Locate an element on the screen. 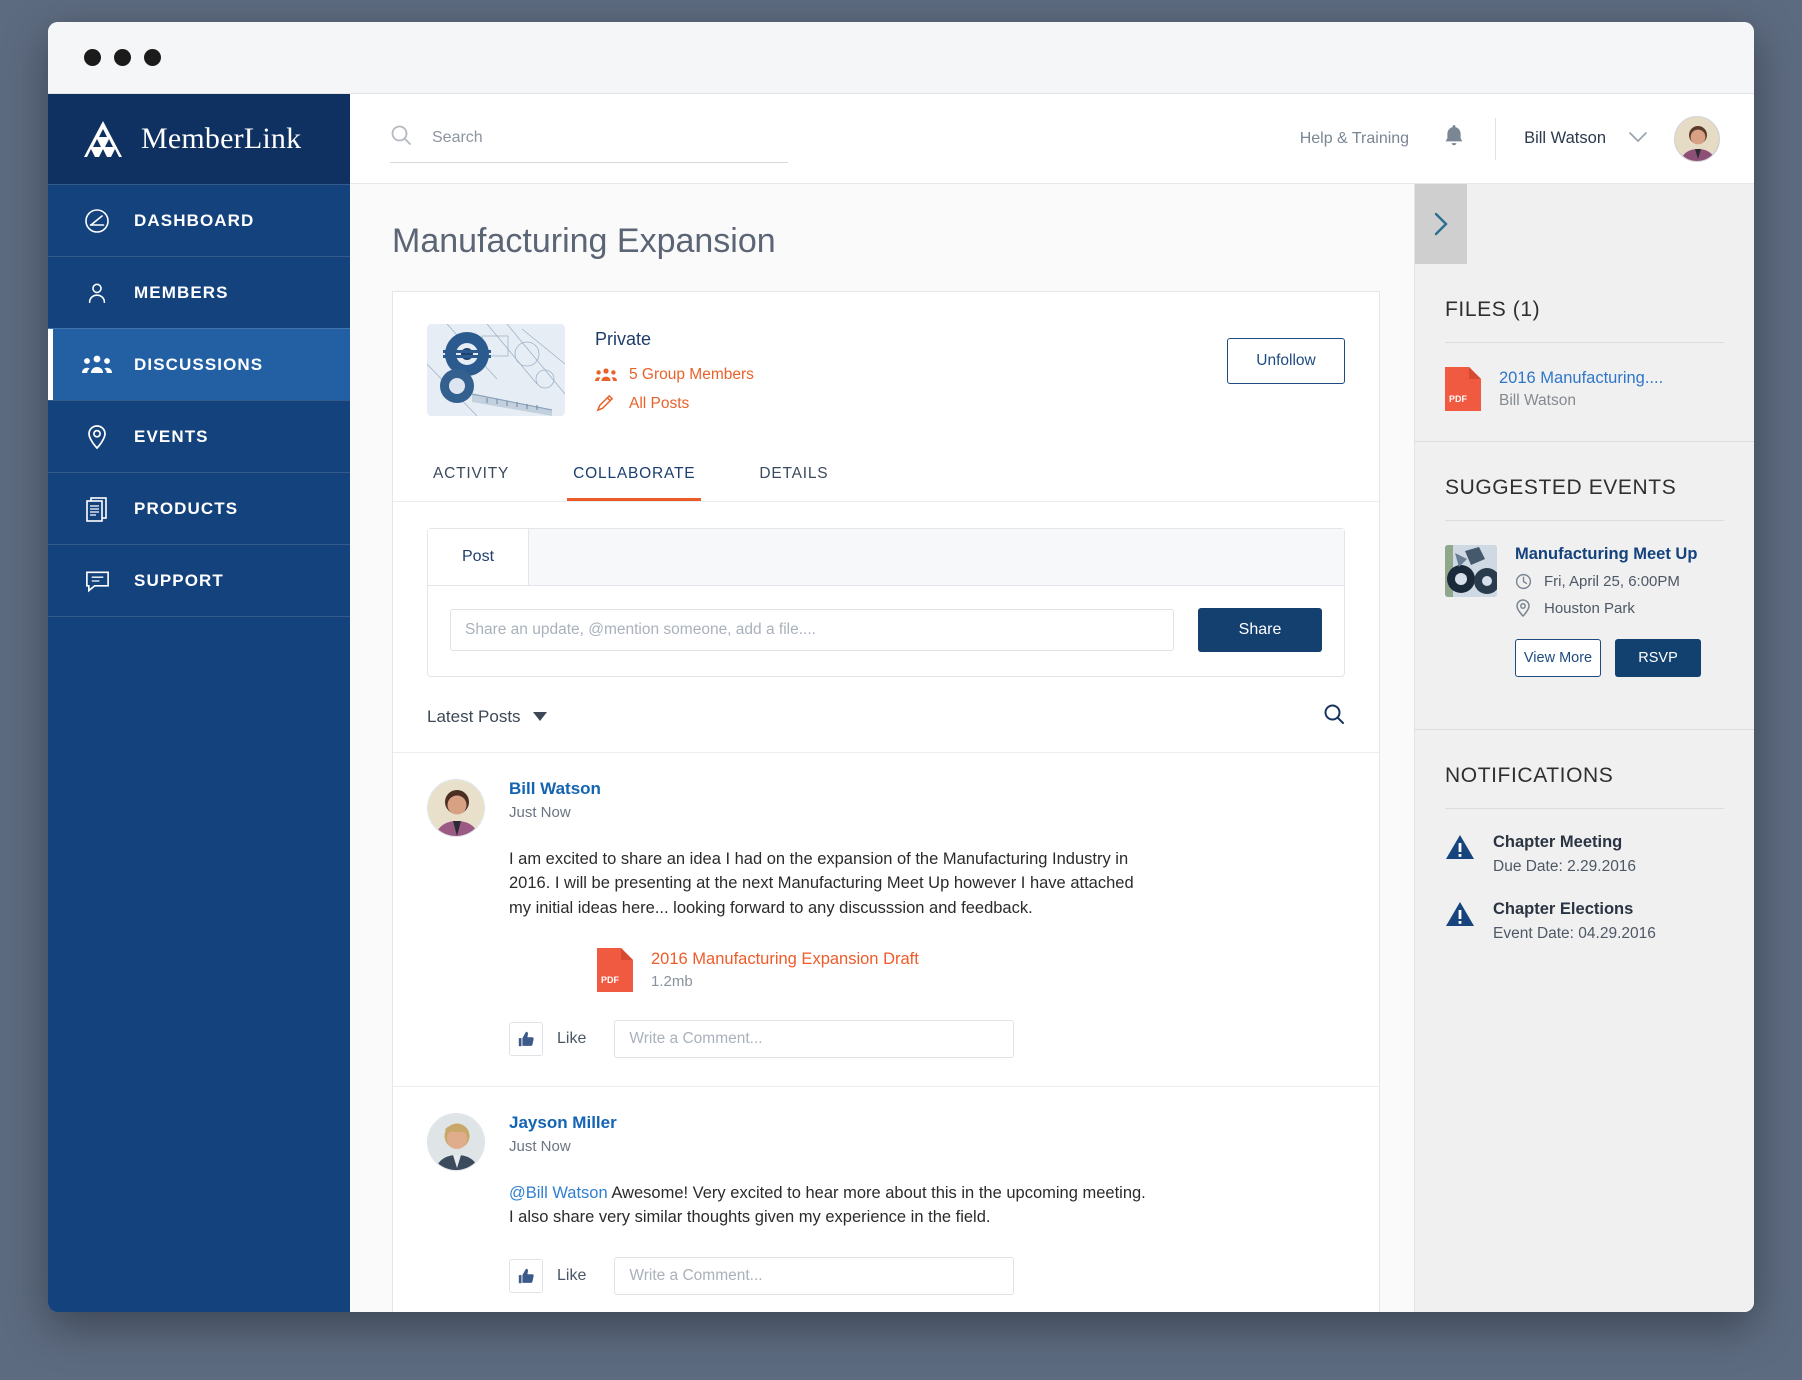 This screenshot has width=1802, height=1380. group-meta: Private 5 Group Members All Posts is located at coordinates (911, 373).